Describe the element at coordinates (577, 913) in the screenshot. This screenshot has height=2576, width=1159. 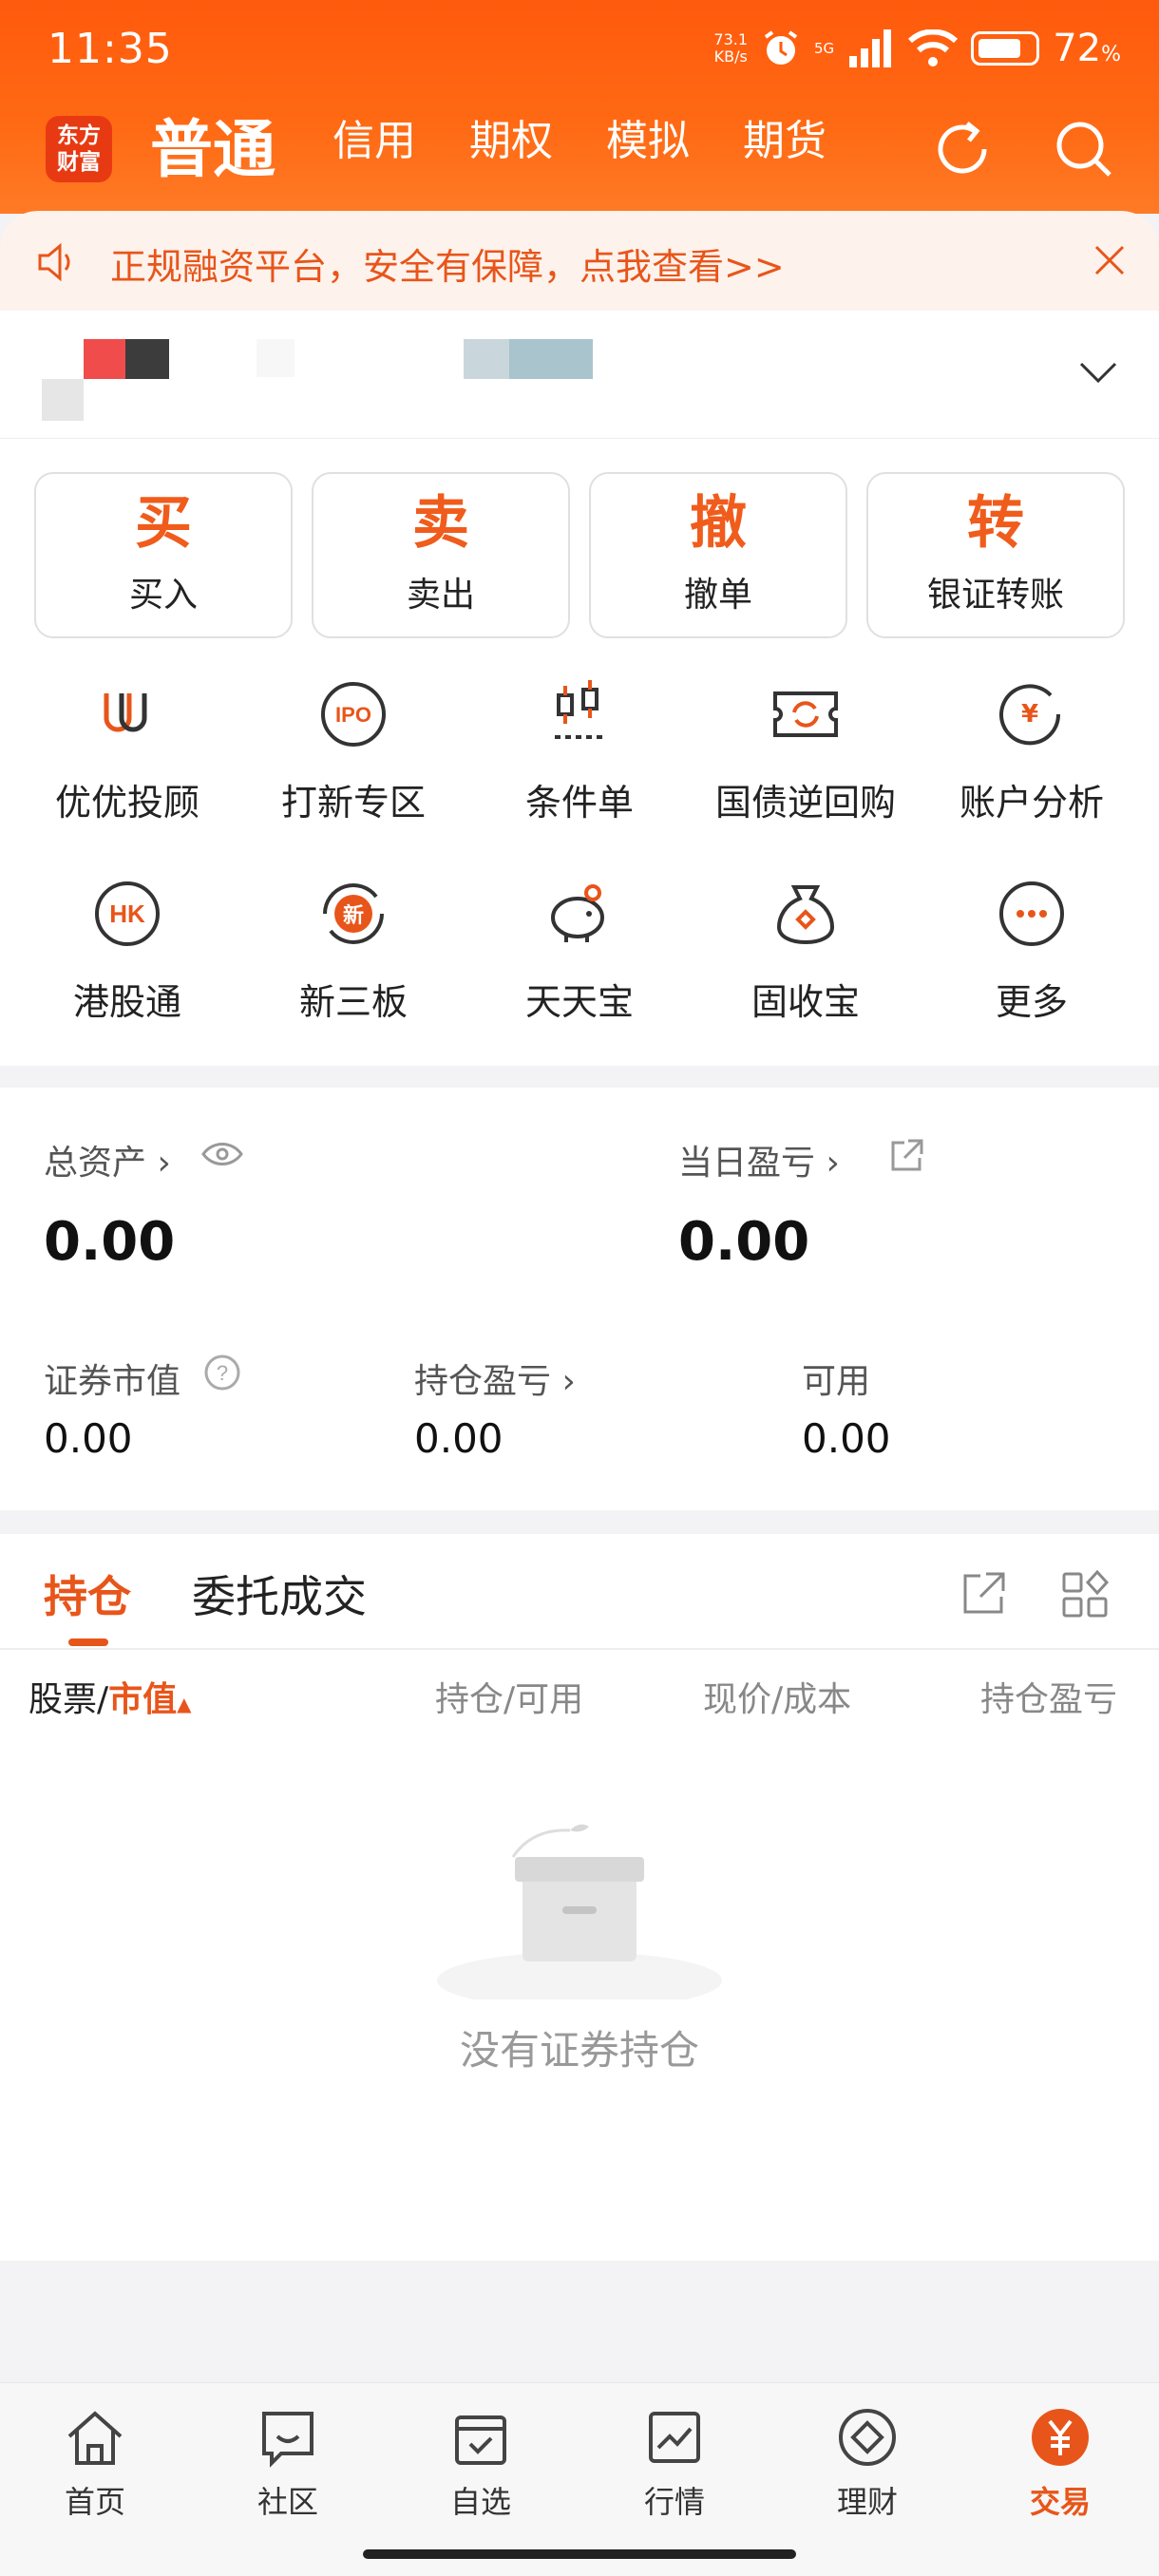
I see `piggy-bank-icon` at that location.